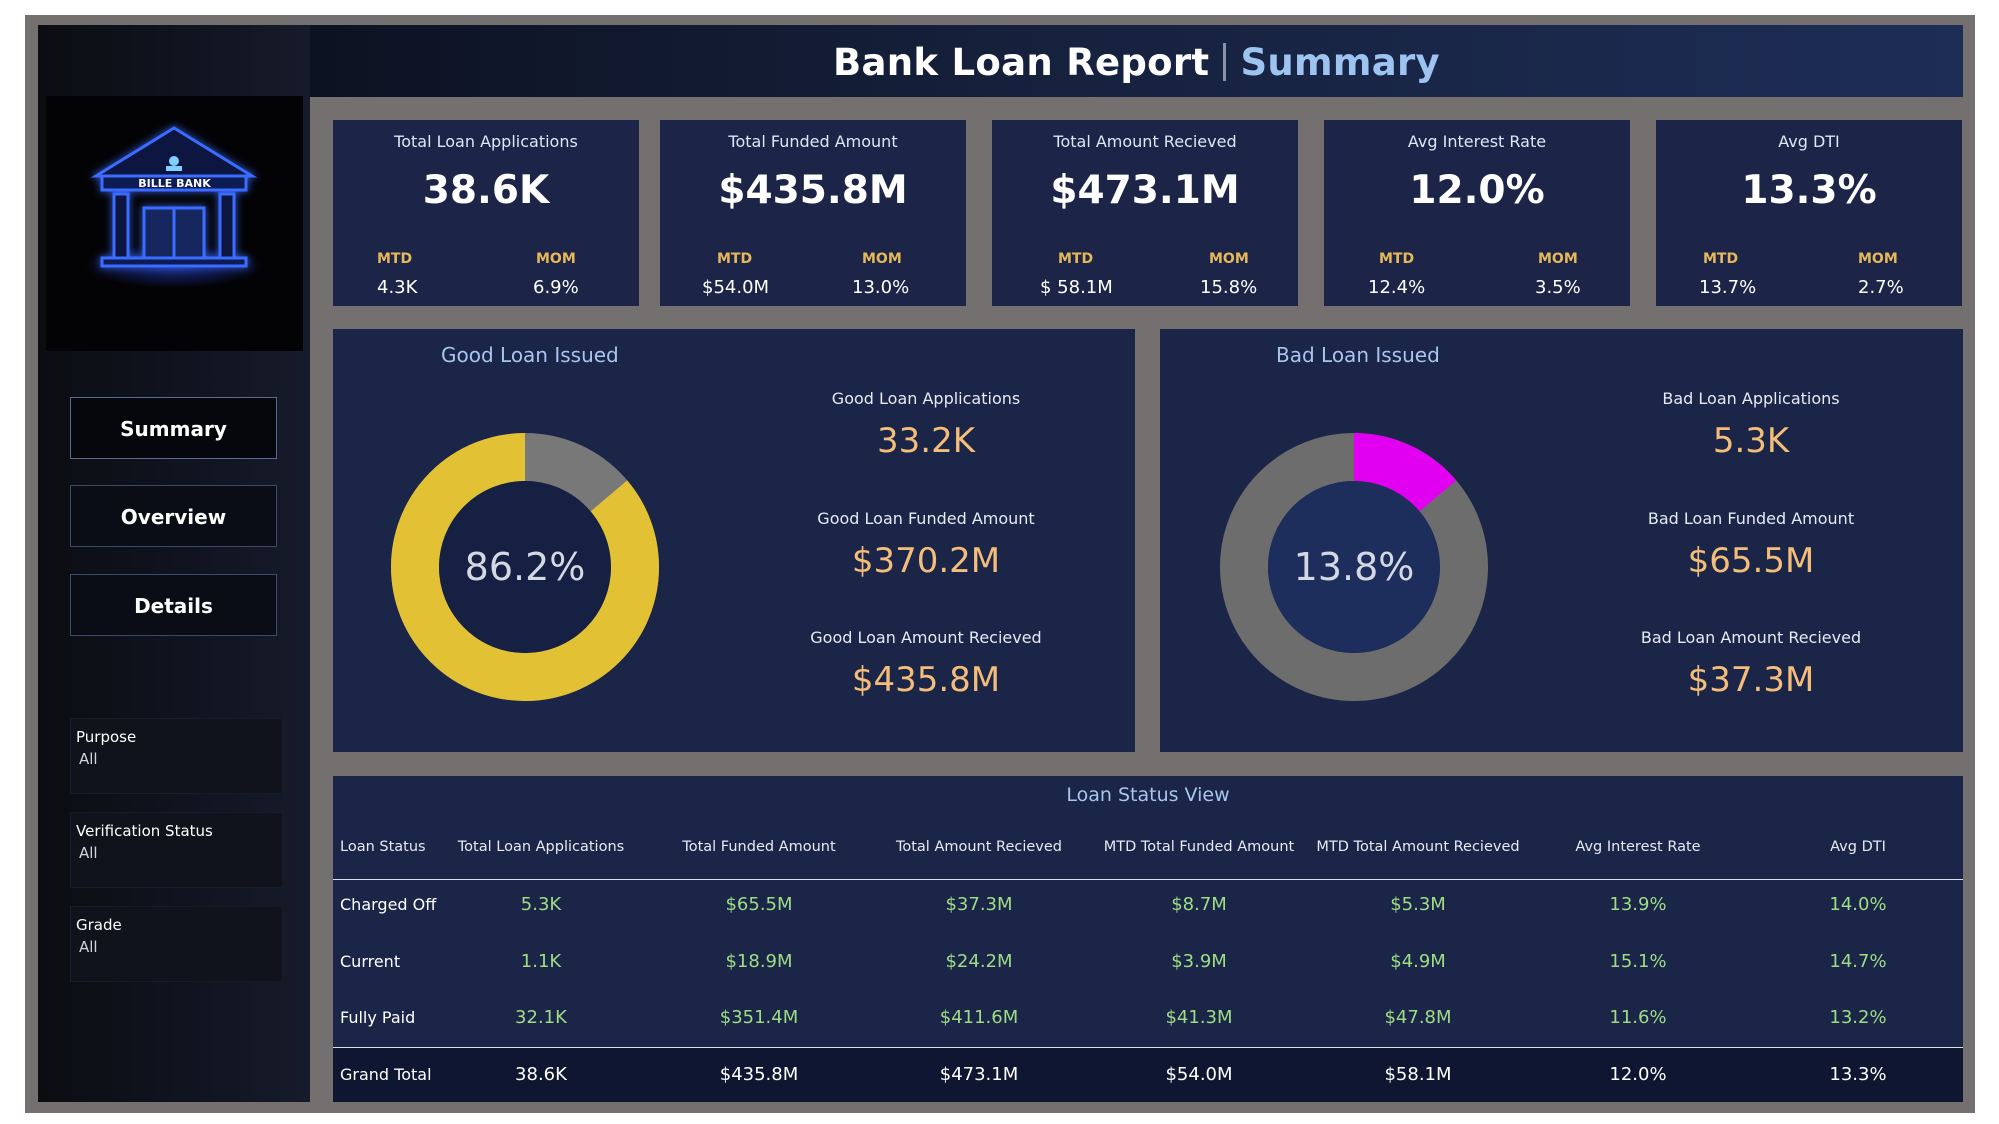 This screenshot has height=1124, width=1999. Describe the element at coordinates (926, 398) in the screenshot. I see `good-loan-applications-label: Good Loan Applications` at that location.